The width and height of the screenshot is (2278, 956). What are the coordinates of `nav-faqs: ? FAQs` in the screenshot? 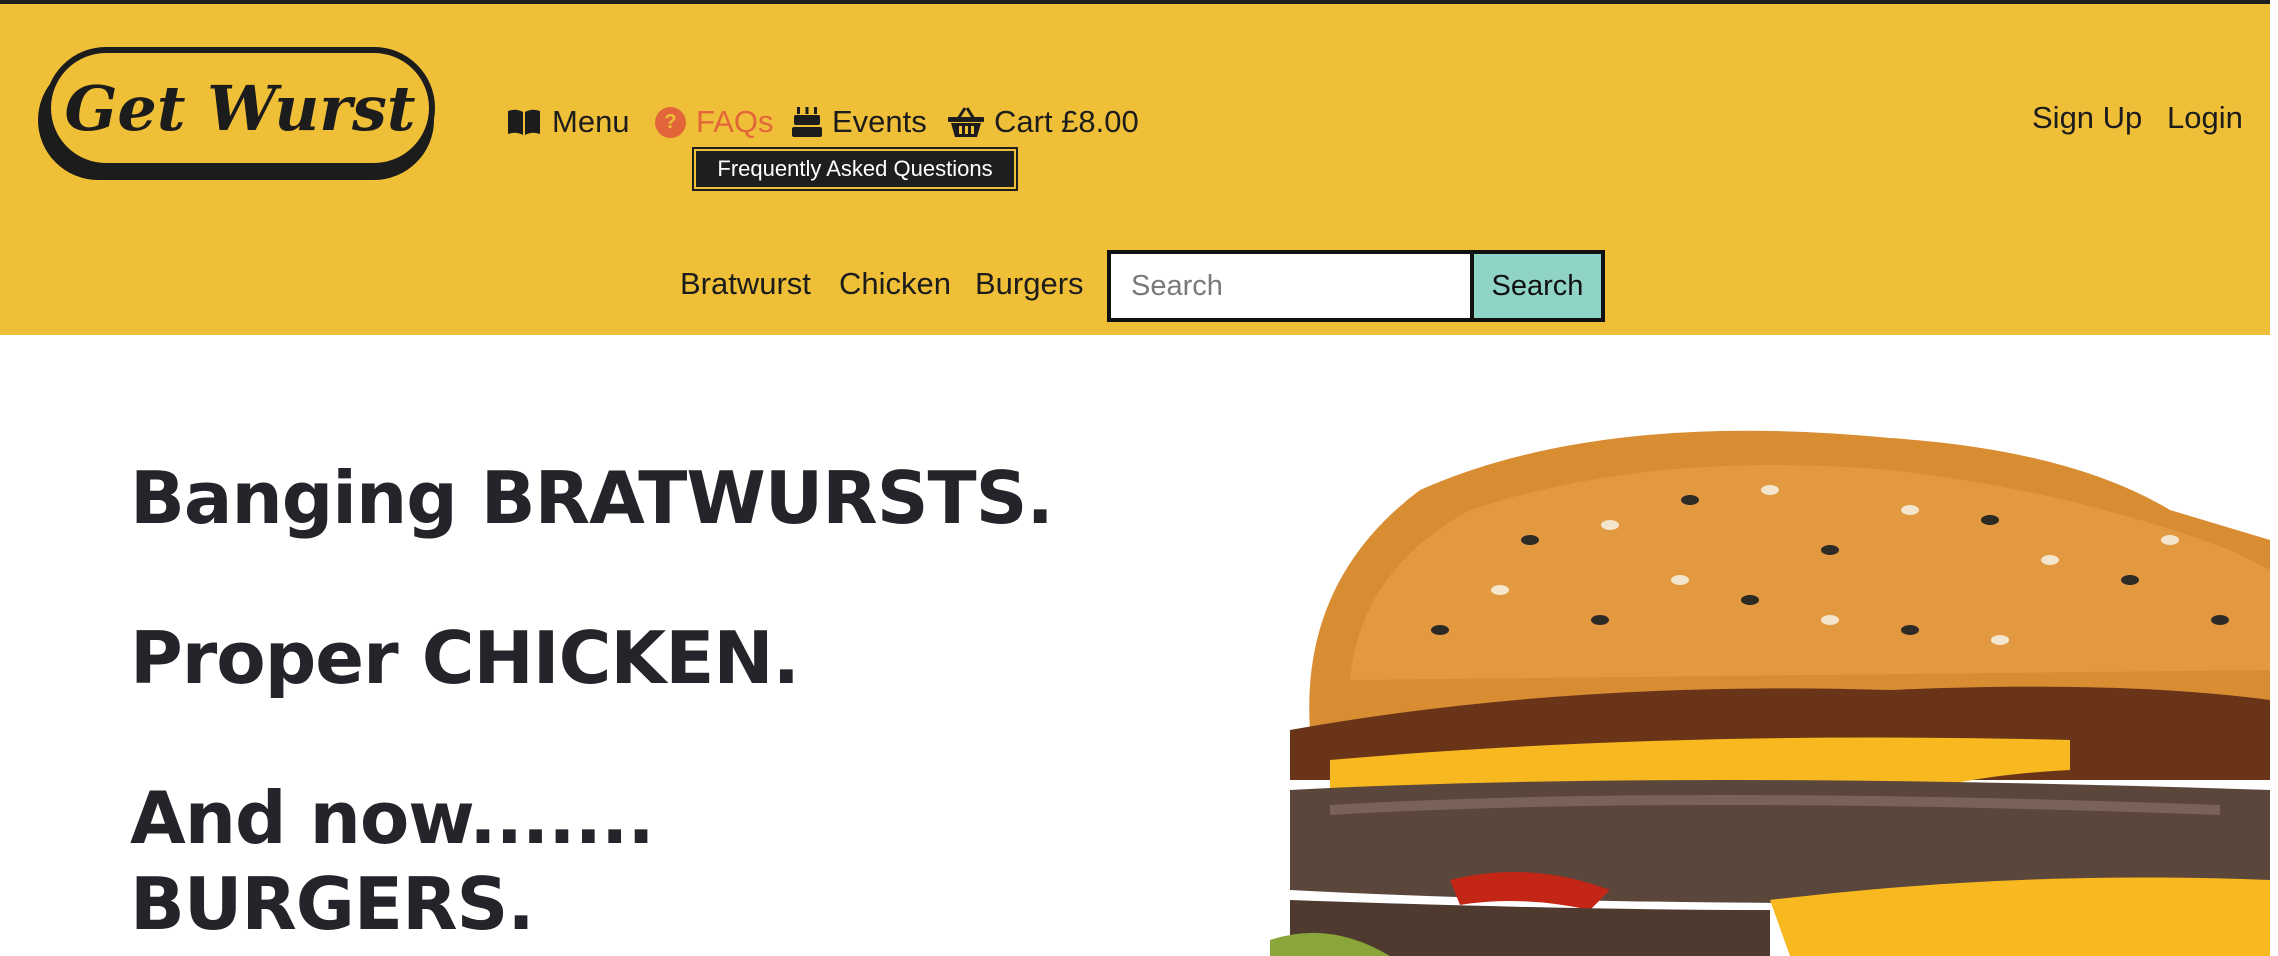 It's located at (714, 122).